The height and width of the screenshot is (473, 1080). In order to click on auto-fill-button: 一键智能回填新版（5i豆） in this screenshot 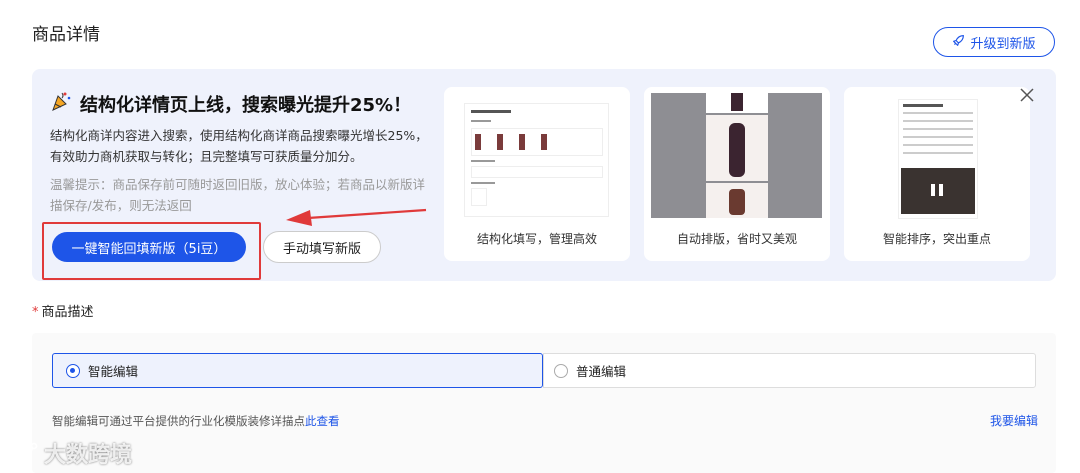, I will do `click(149, 247)`.